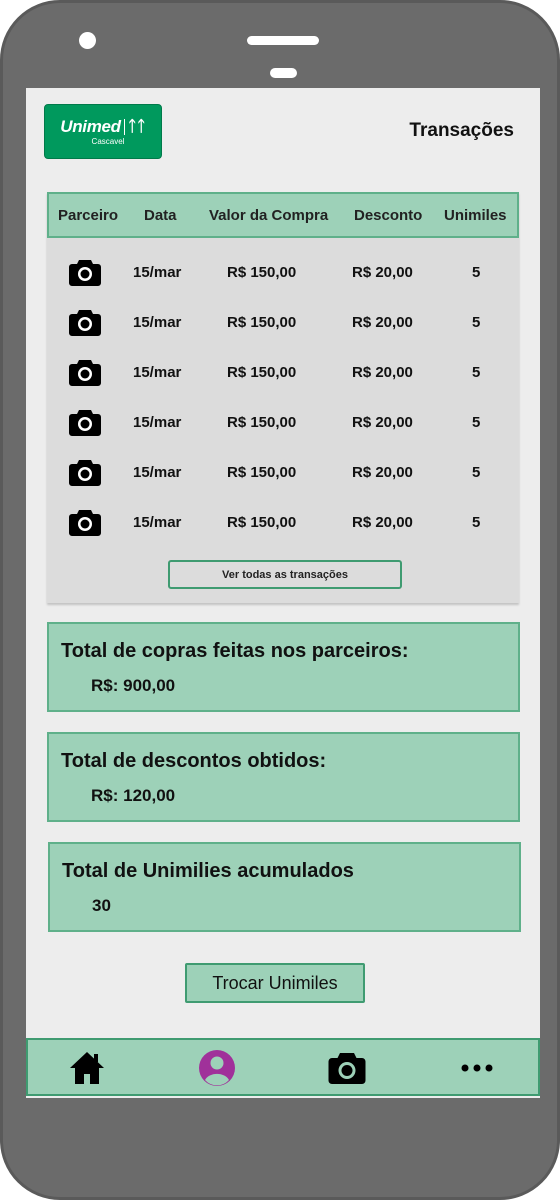 Image resolution: width=560 pixels, height=1200 pixels. What do you see at coordinates (283, 73) in the screenshot?
I see `proximity-sensor` at bounding box center [283, 73].